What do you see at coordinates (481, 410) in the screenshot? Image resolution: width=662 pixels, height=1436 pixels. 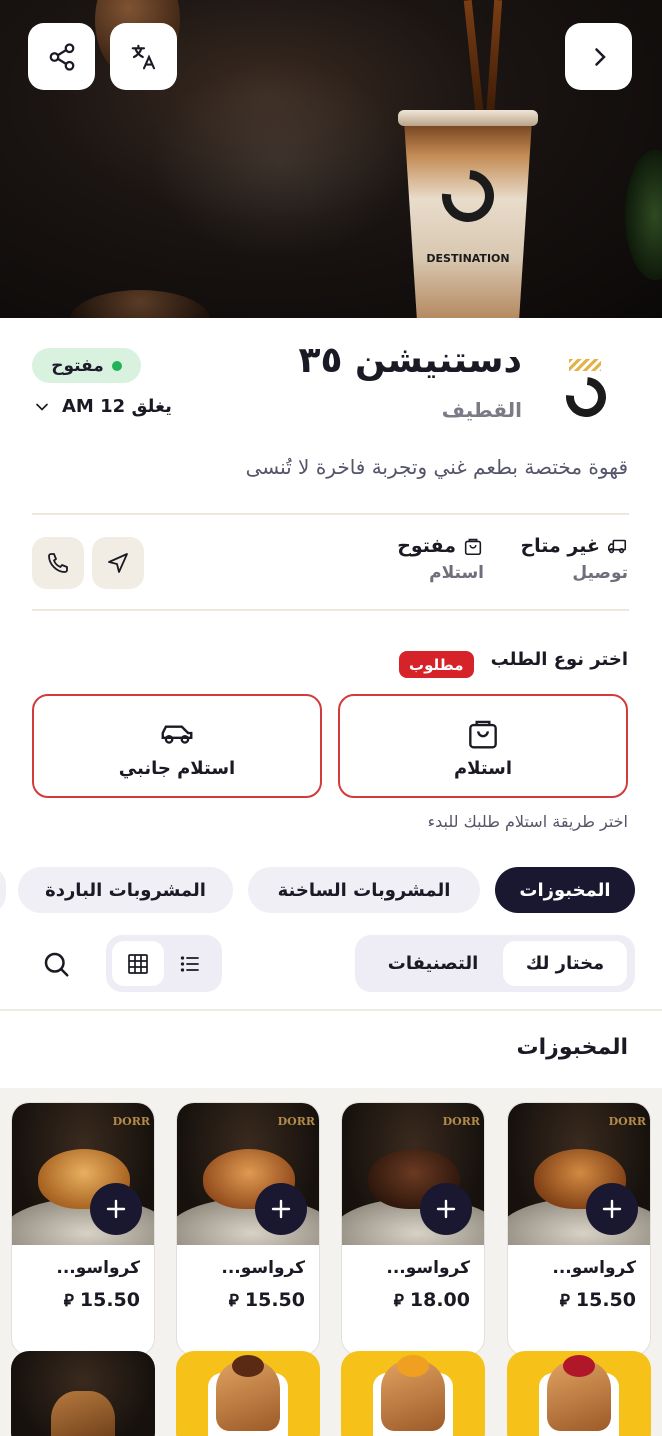 I see `store-city: القطيف` at bounding box center [481, 410].